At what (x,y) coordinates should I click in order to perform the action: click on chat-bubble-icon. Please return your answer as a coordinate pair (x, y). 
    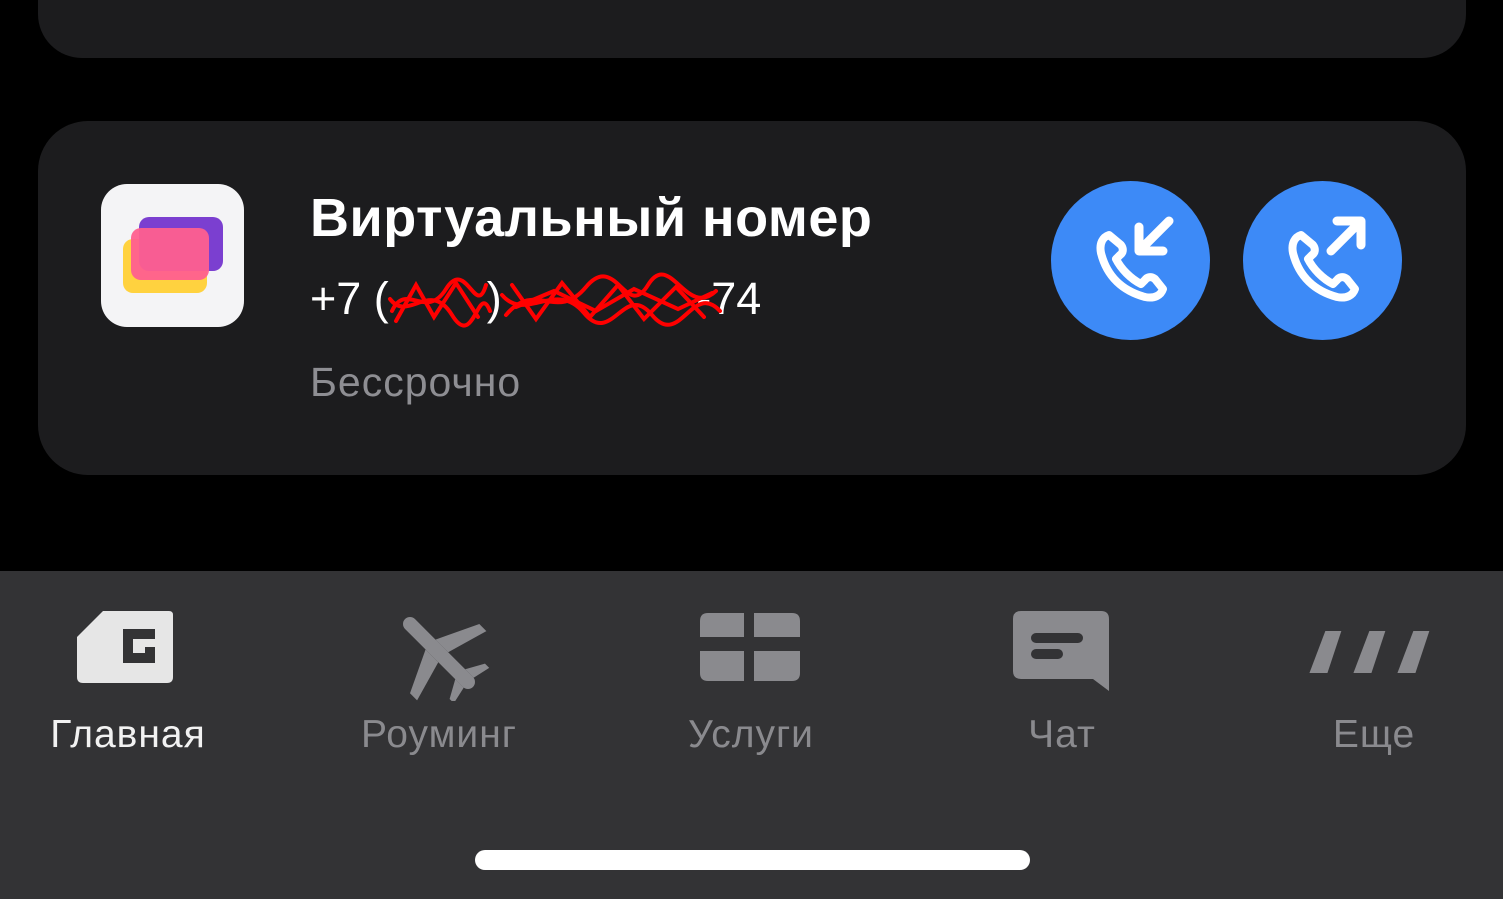
    Looking at the image, I should click on (1061, 651).